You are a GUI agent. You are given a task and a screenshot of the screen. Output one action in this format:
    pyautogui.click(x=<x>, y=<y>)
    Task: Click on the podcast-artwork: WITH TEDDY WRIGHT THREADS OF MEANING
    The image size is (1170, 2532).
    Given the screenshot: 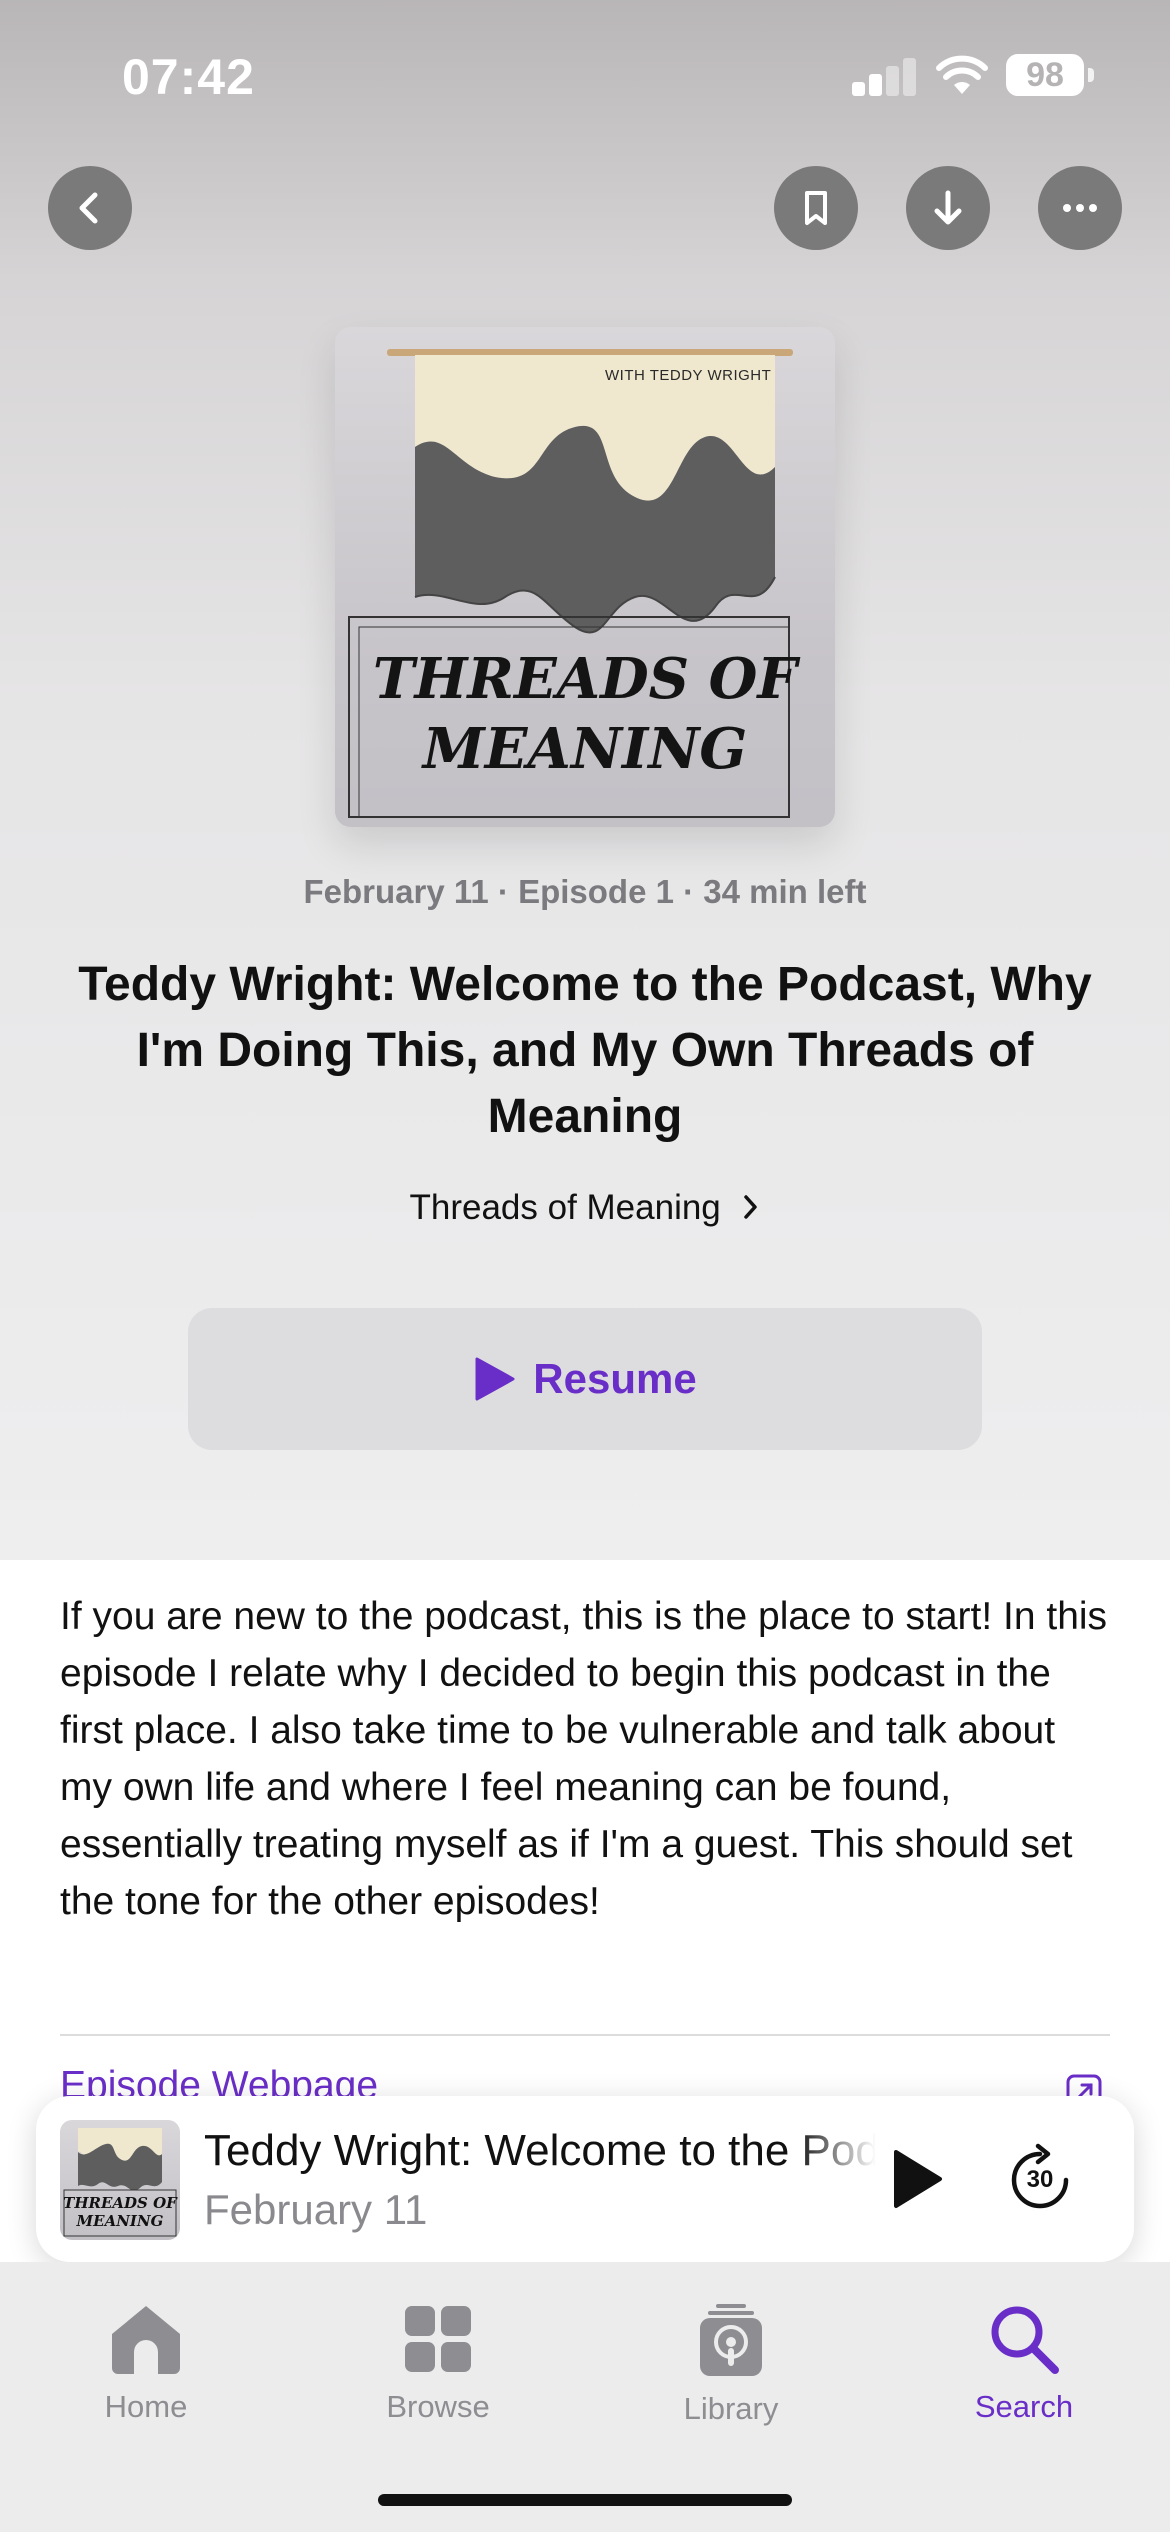 What is the action you would take?
    pyautogui.click(x=585, y=577)
    